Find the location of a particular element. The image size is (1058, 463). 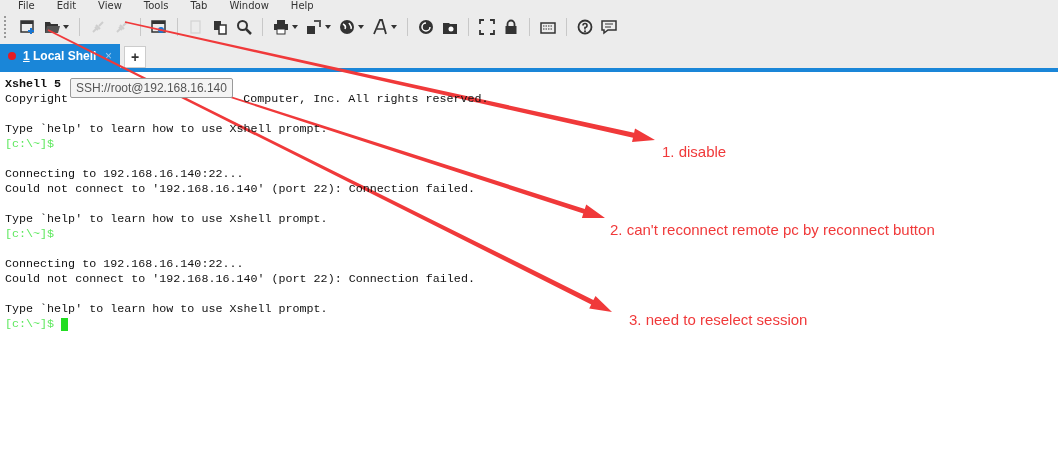

menu-item: Window is located at coordinates (249, 6).